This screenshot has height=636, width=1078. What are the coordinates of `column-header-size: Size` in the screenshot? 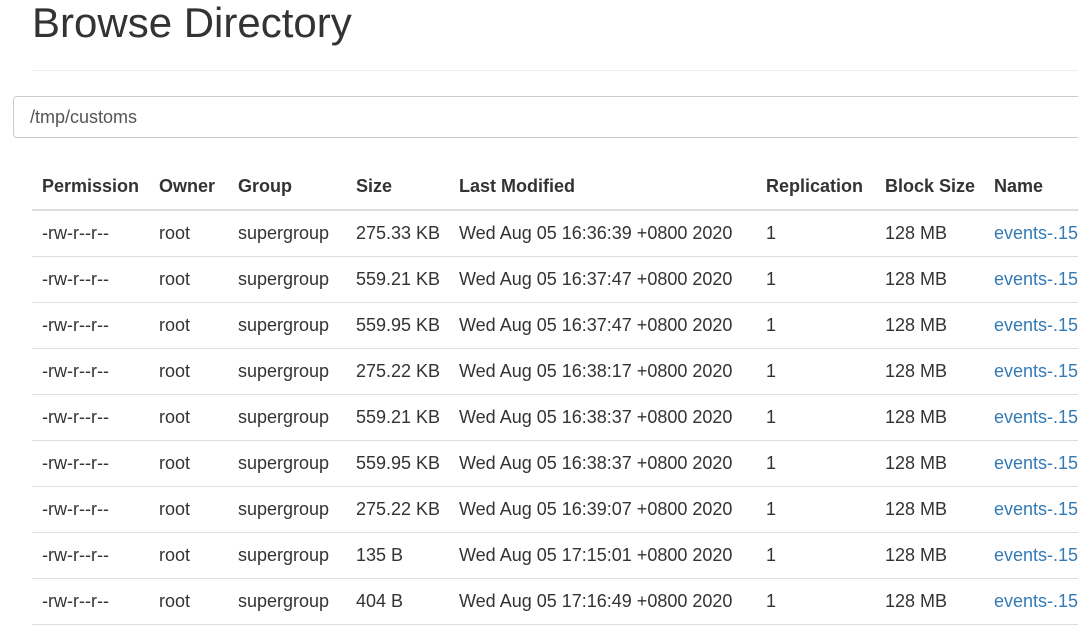 It's located at (397, 187).